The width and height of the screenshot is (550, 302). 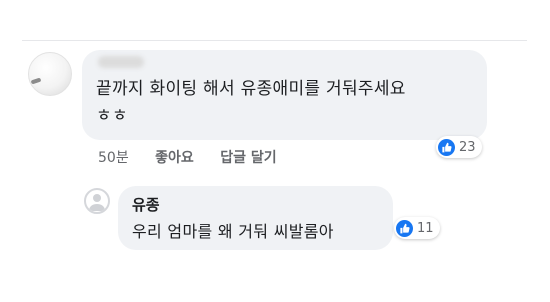 I want to click on top-divider, so click(x=274, y=40).